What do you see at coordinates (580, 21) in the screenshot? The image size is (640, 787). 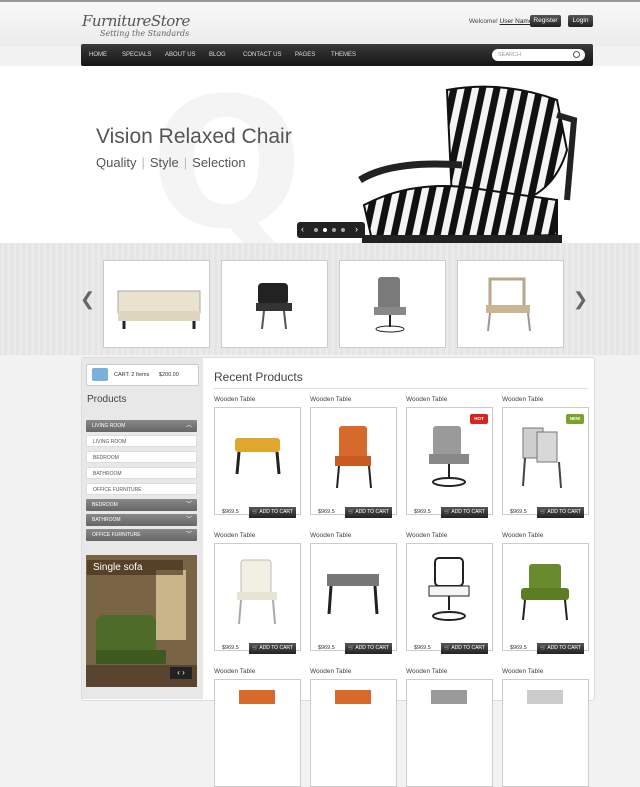 I see `login-button: Login` at bounding box center [580, 21].